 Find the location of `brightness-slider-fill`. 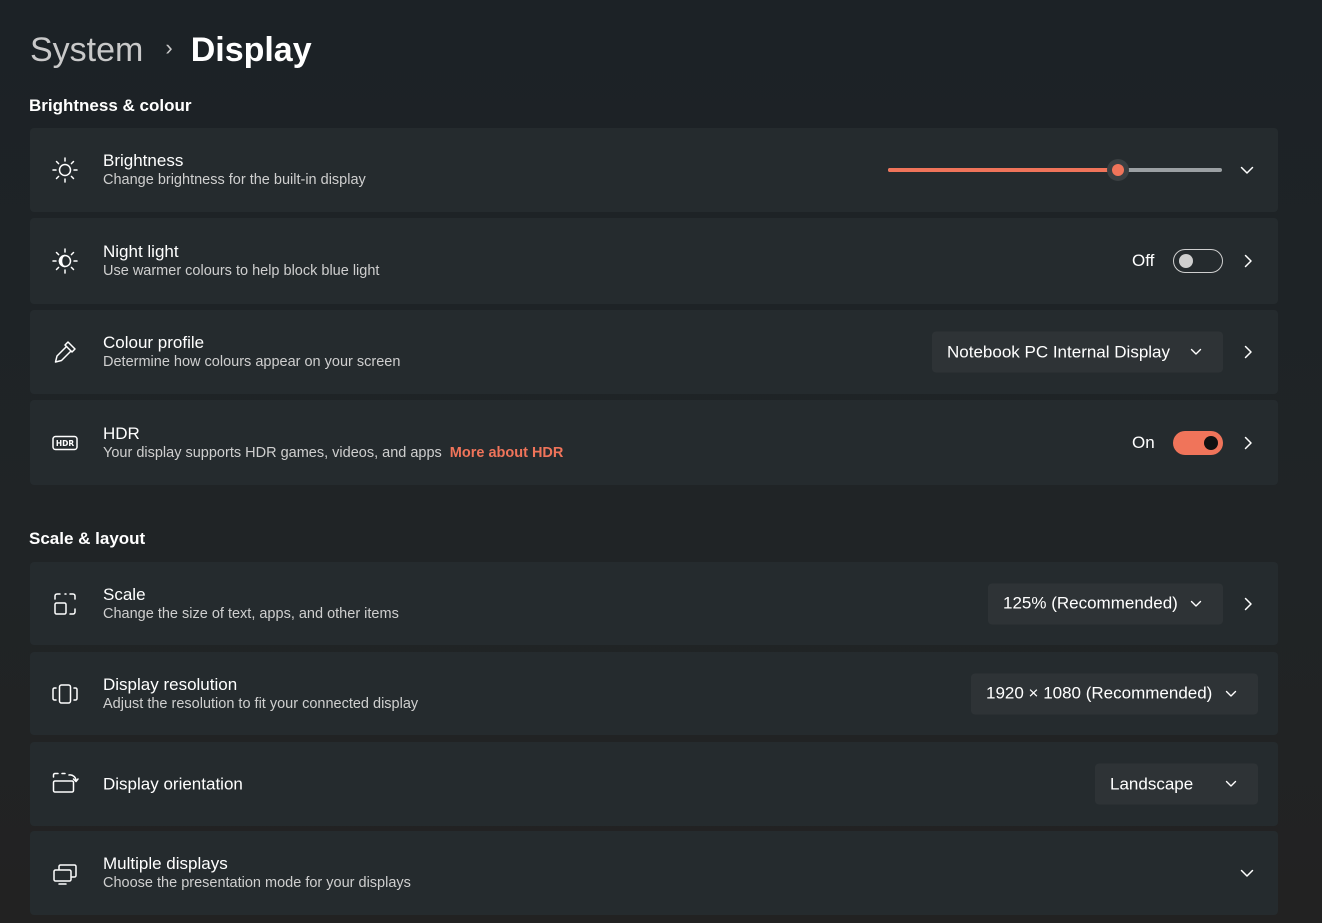

brightness-slider-fill is located at coordinates (1003, 170).